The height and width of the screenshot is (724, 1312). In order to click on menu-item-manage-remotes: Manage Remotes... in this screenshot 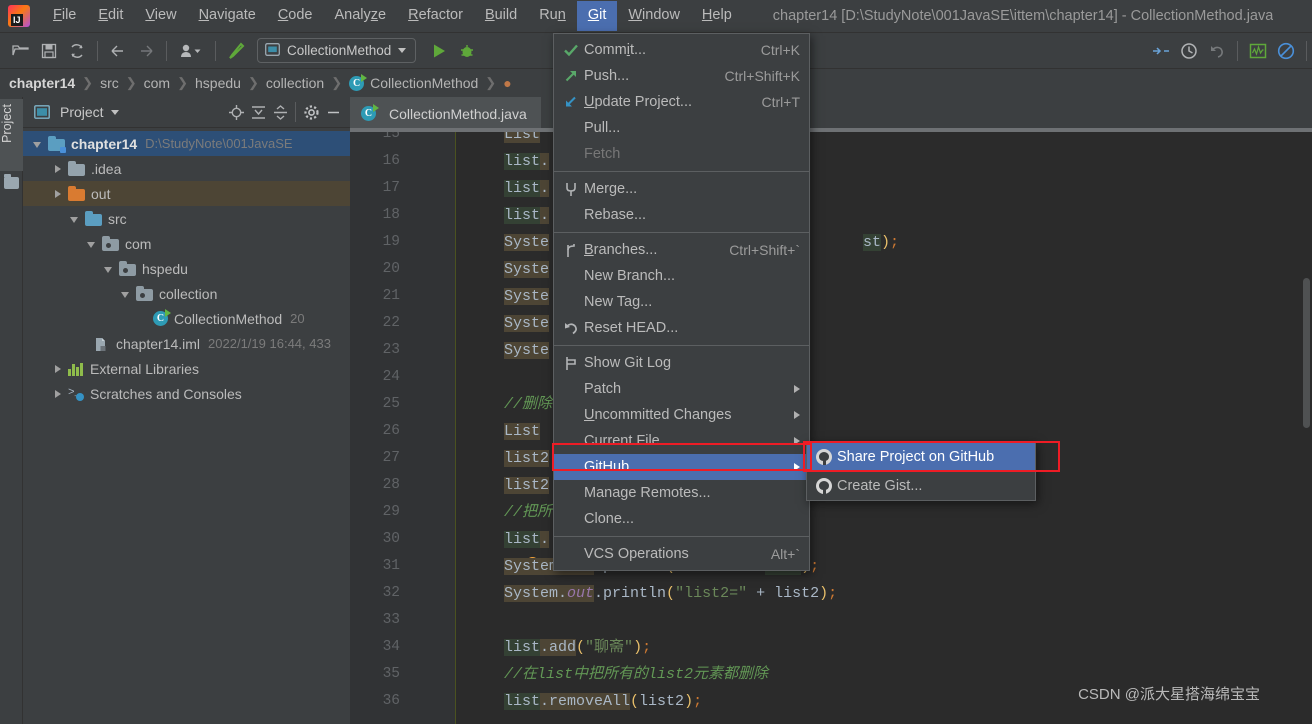, I will do `click(681, 493)`.